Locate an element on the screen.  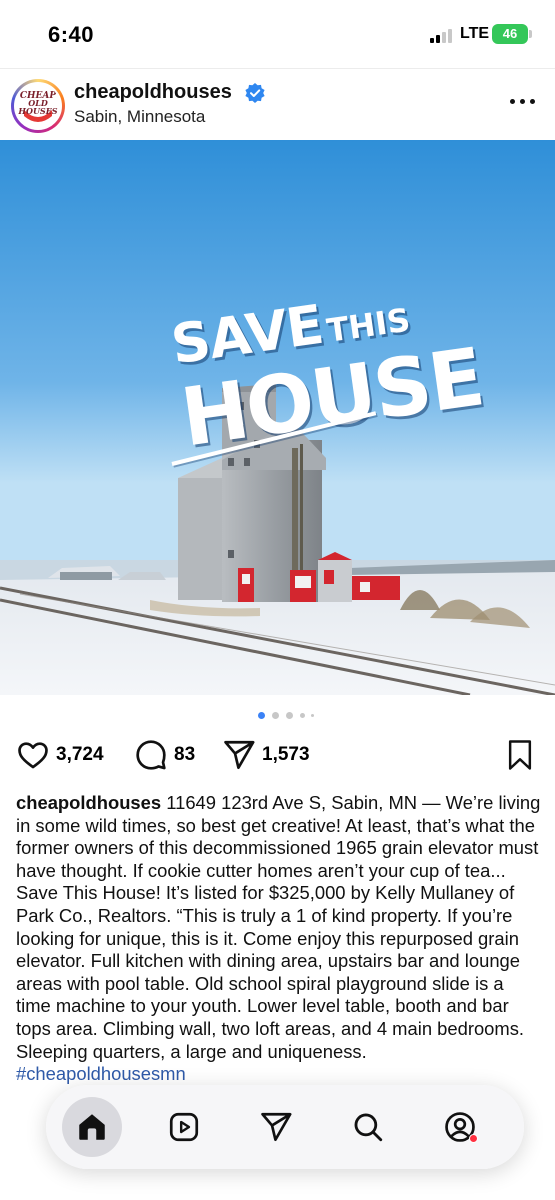
battery-icon: 46 is located at coordinates (512, 34).